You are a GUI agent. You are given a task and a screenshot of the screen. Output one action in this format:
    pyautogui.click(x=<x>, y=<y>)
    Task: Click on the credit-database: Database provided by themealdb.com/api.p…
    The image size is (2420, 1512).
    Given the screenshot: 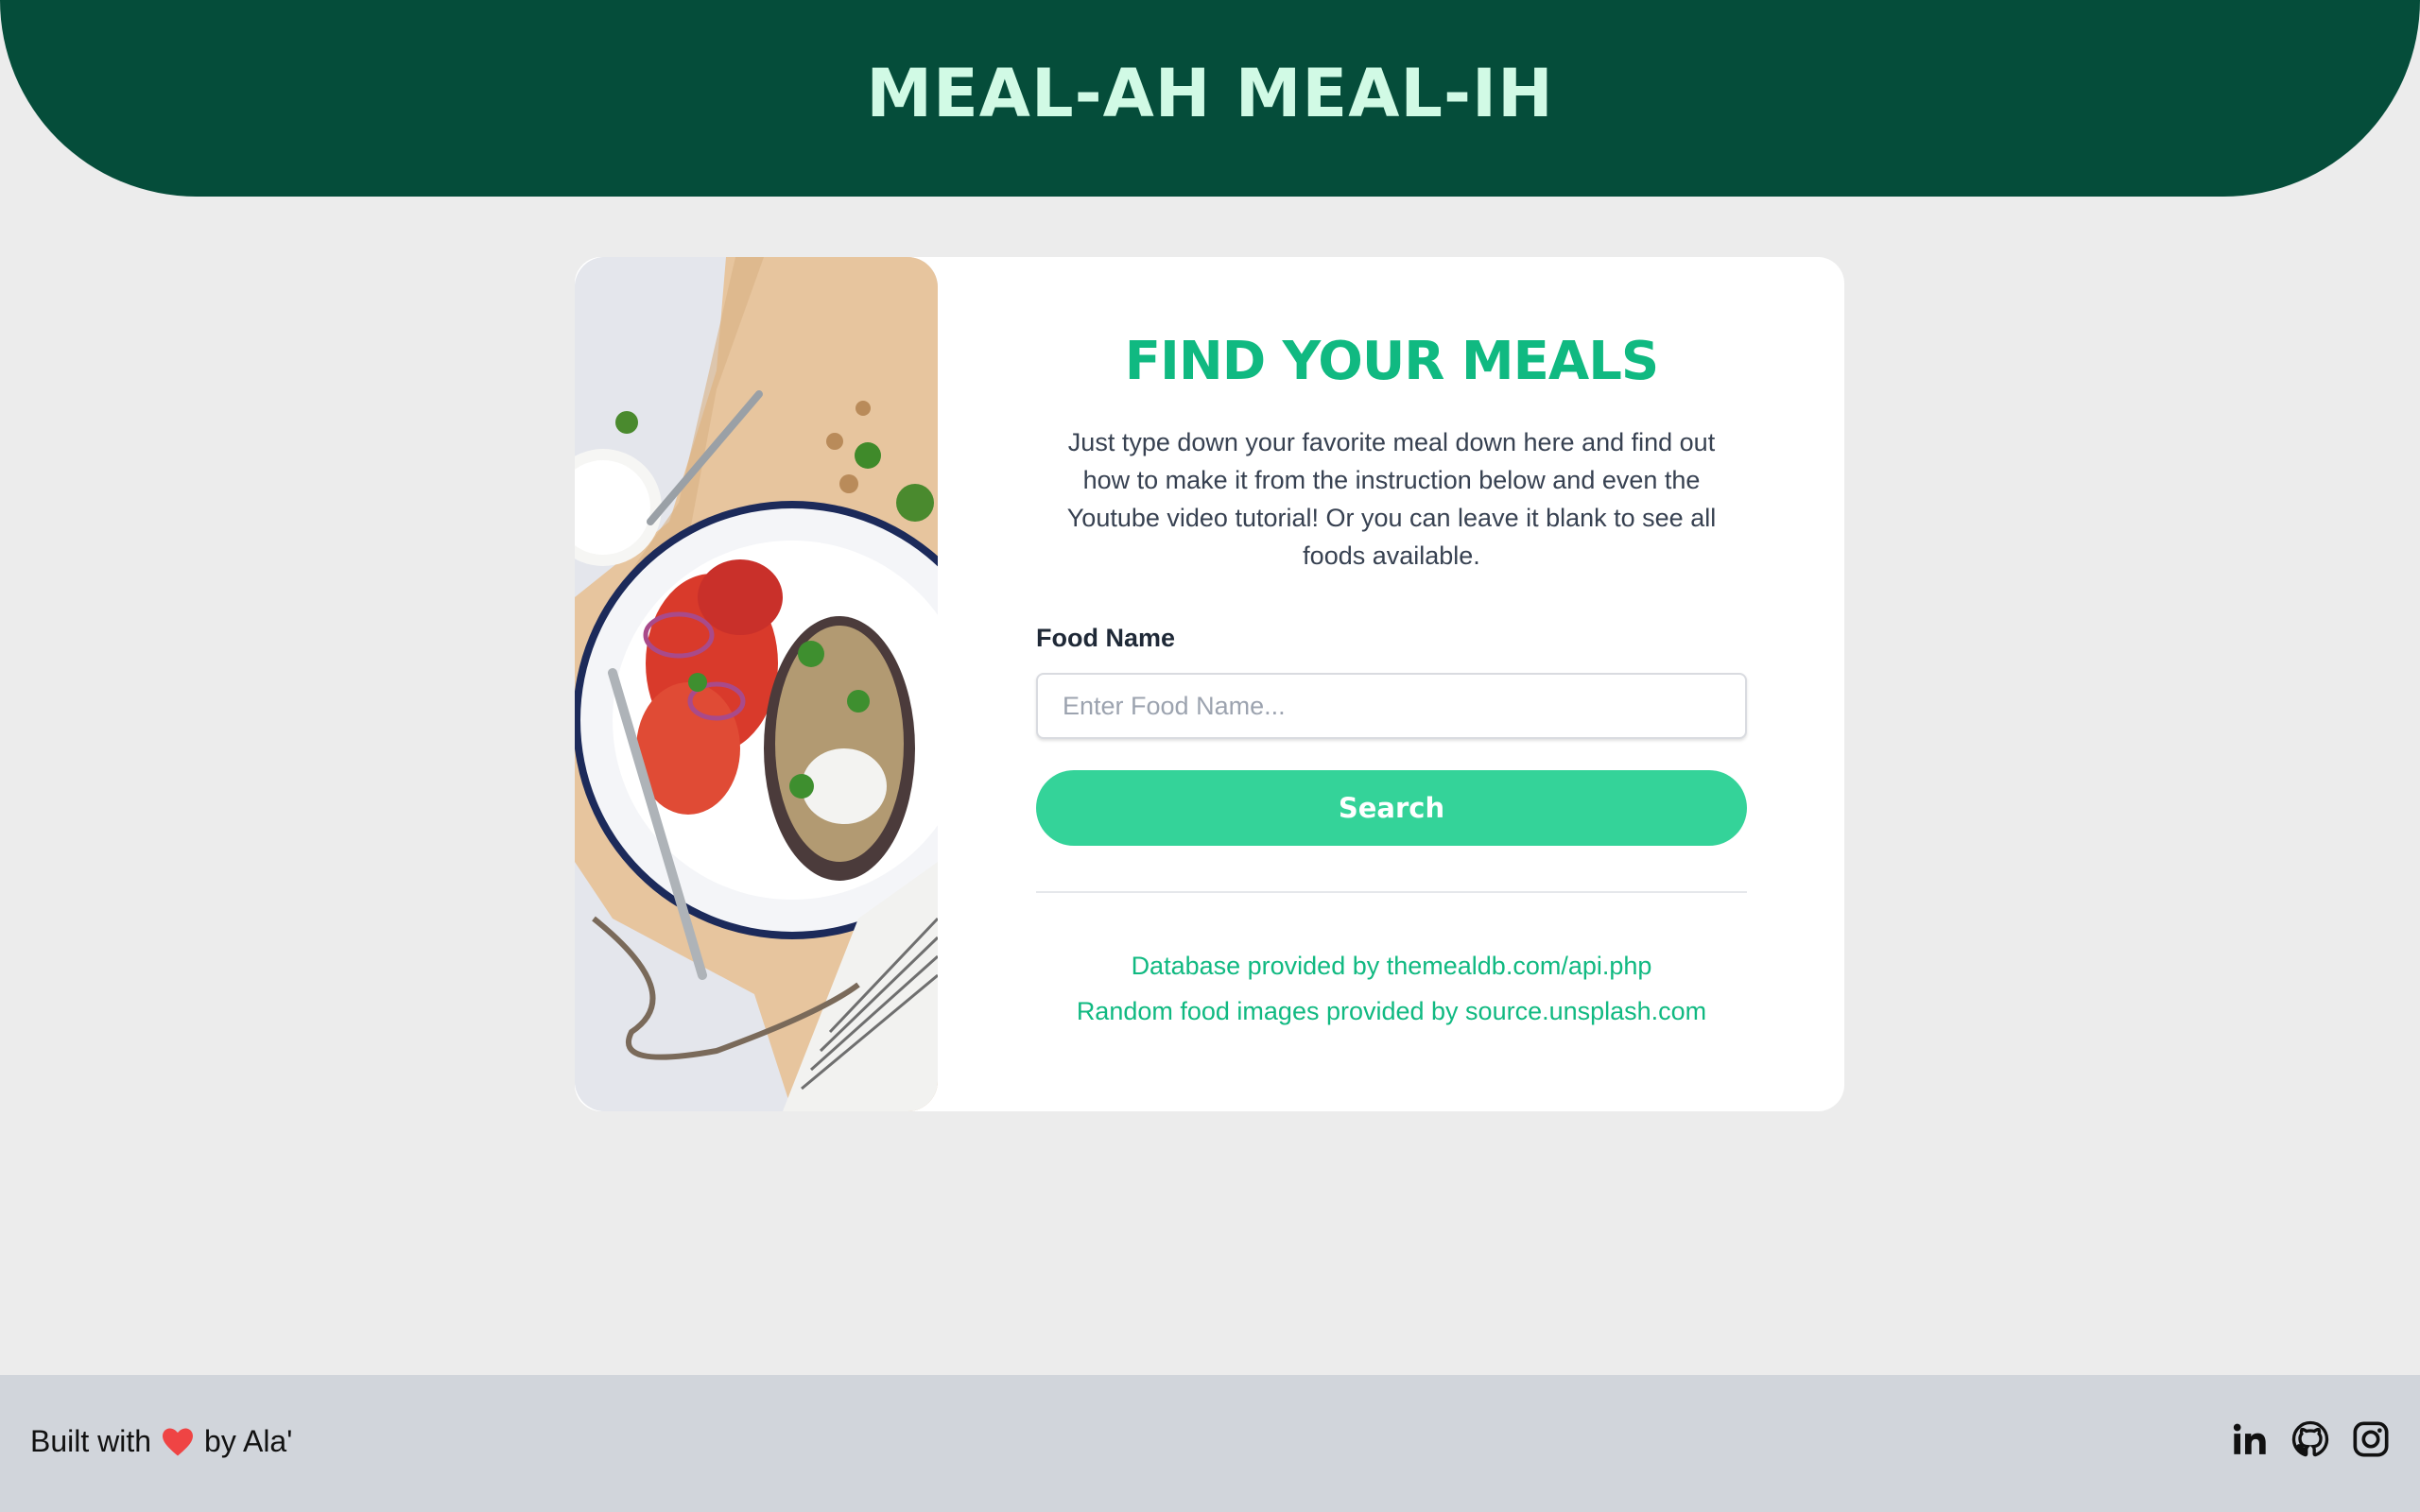 What is the action you would take?
    pyautogui.click(x=1391, y=966)
    